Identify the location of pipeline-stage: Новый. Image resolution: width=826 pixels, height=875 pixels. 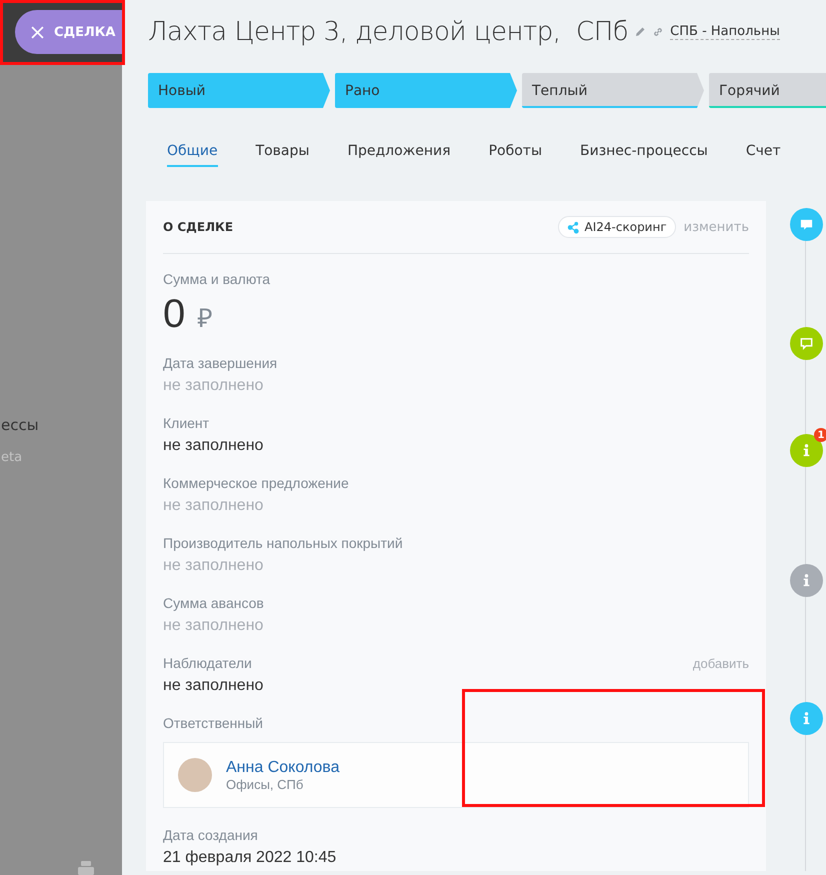
(239, 90).